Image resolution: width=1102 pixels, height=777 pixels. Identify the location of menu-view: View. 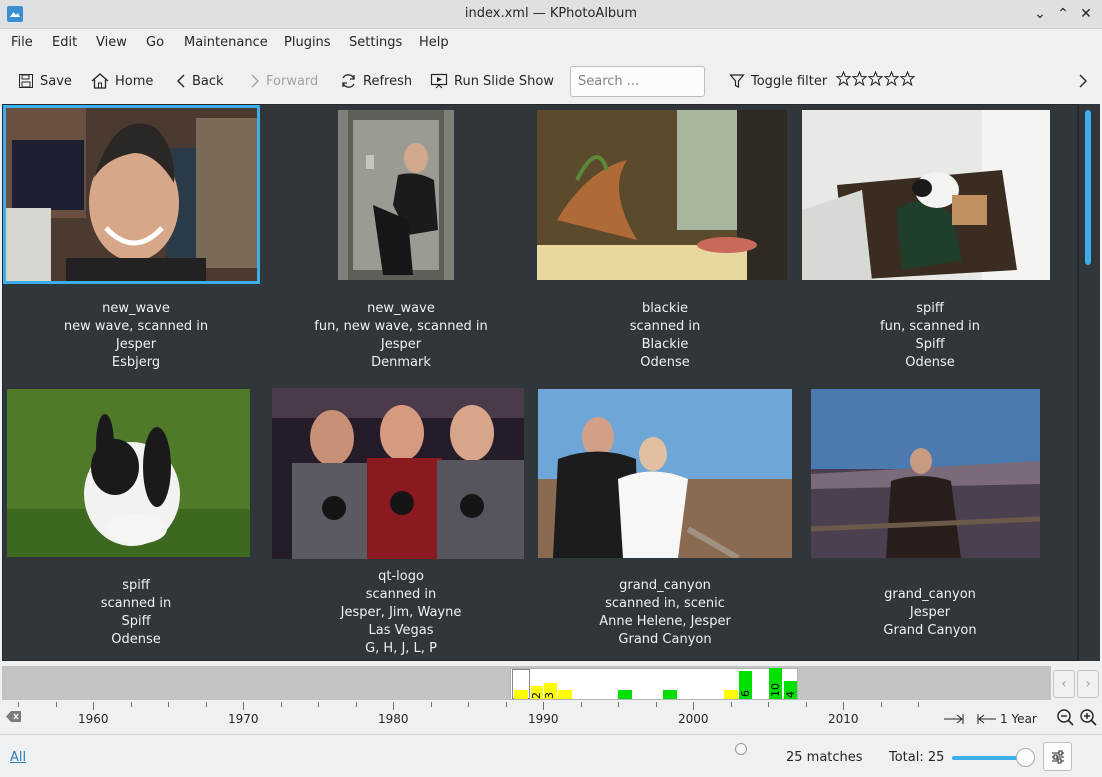
(111, 42).